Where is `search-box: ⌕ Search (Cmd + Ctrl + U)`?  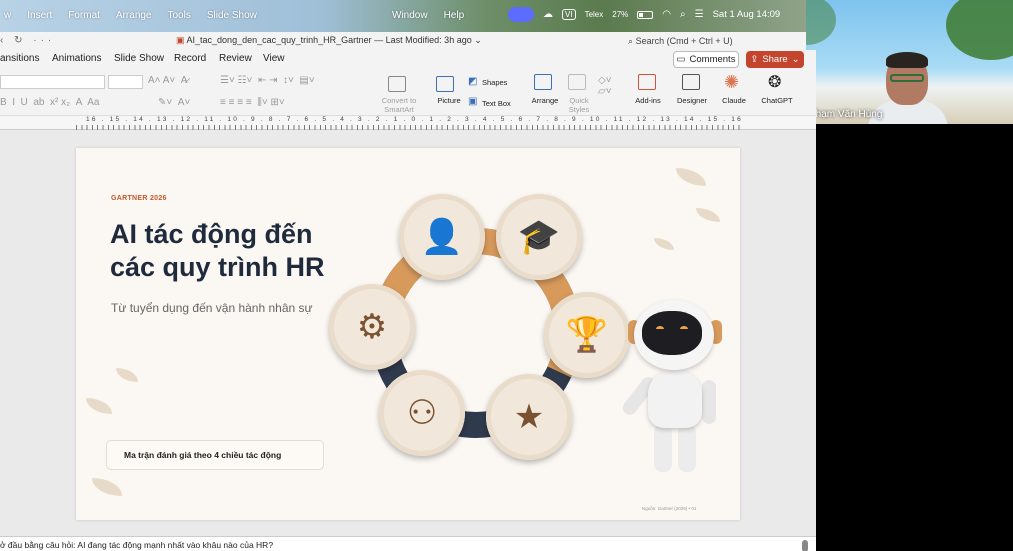
search-box: ⌕ Search (Cmd + Ctrl + U) is located at coordinates (680, 41).